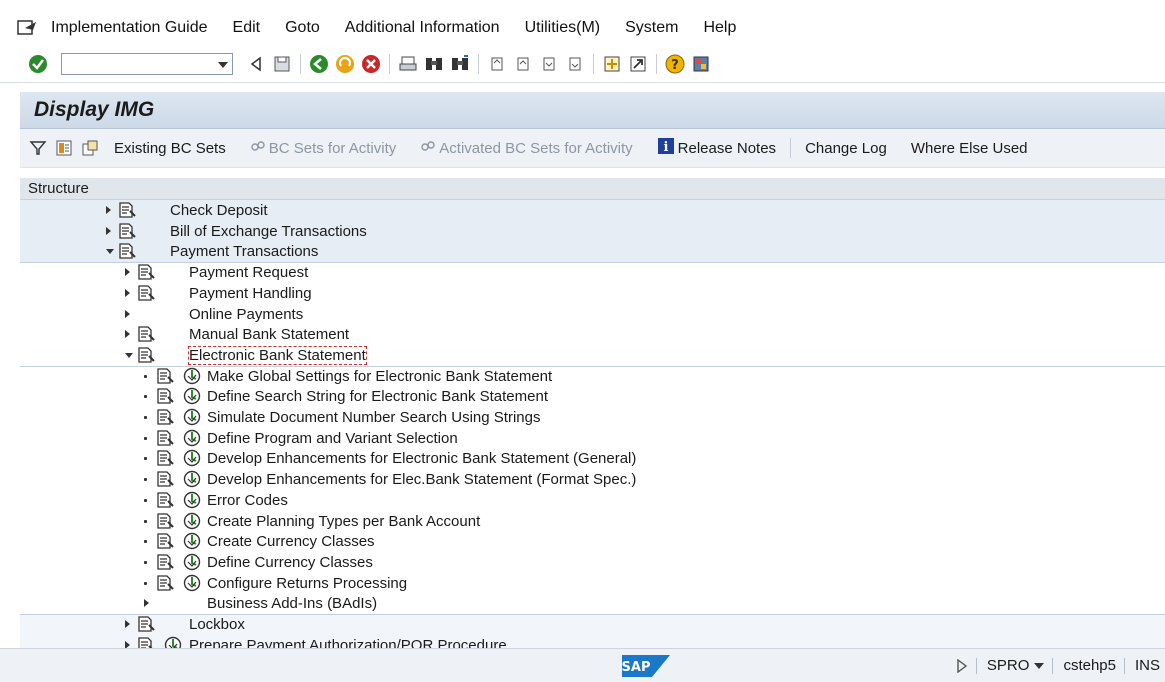 The height and width of the screenshot is (682, 1165). Describe the element at coordinates (38, 148) in the screenshot. I see `filter-icon` at that location.